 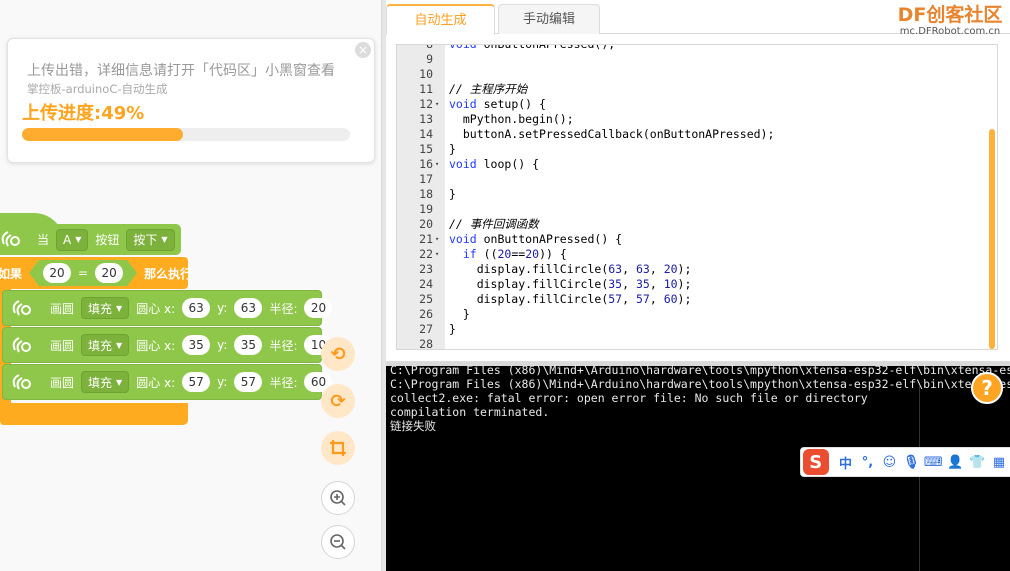 I want to click on draw-circle-block: 画圆 填充 ▼ 圆心 x: 63 y: 63 半径: 20, so click(x=167, y=308).